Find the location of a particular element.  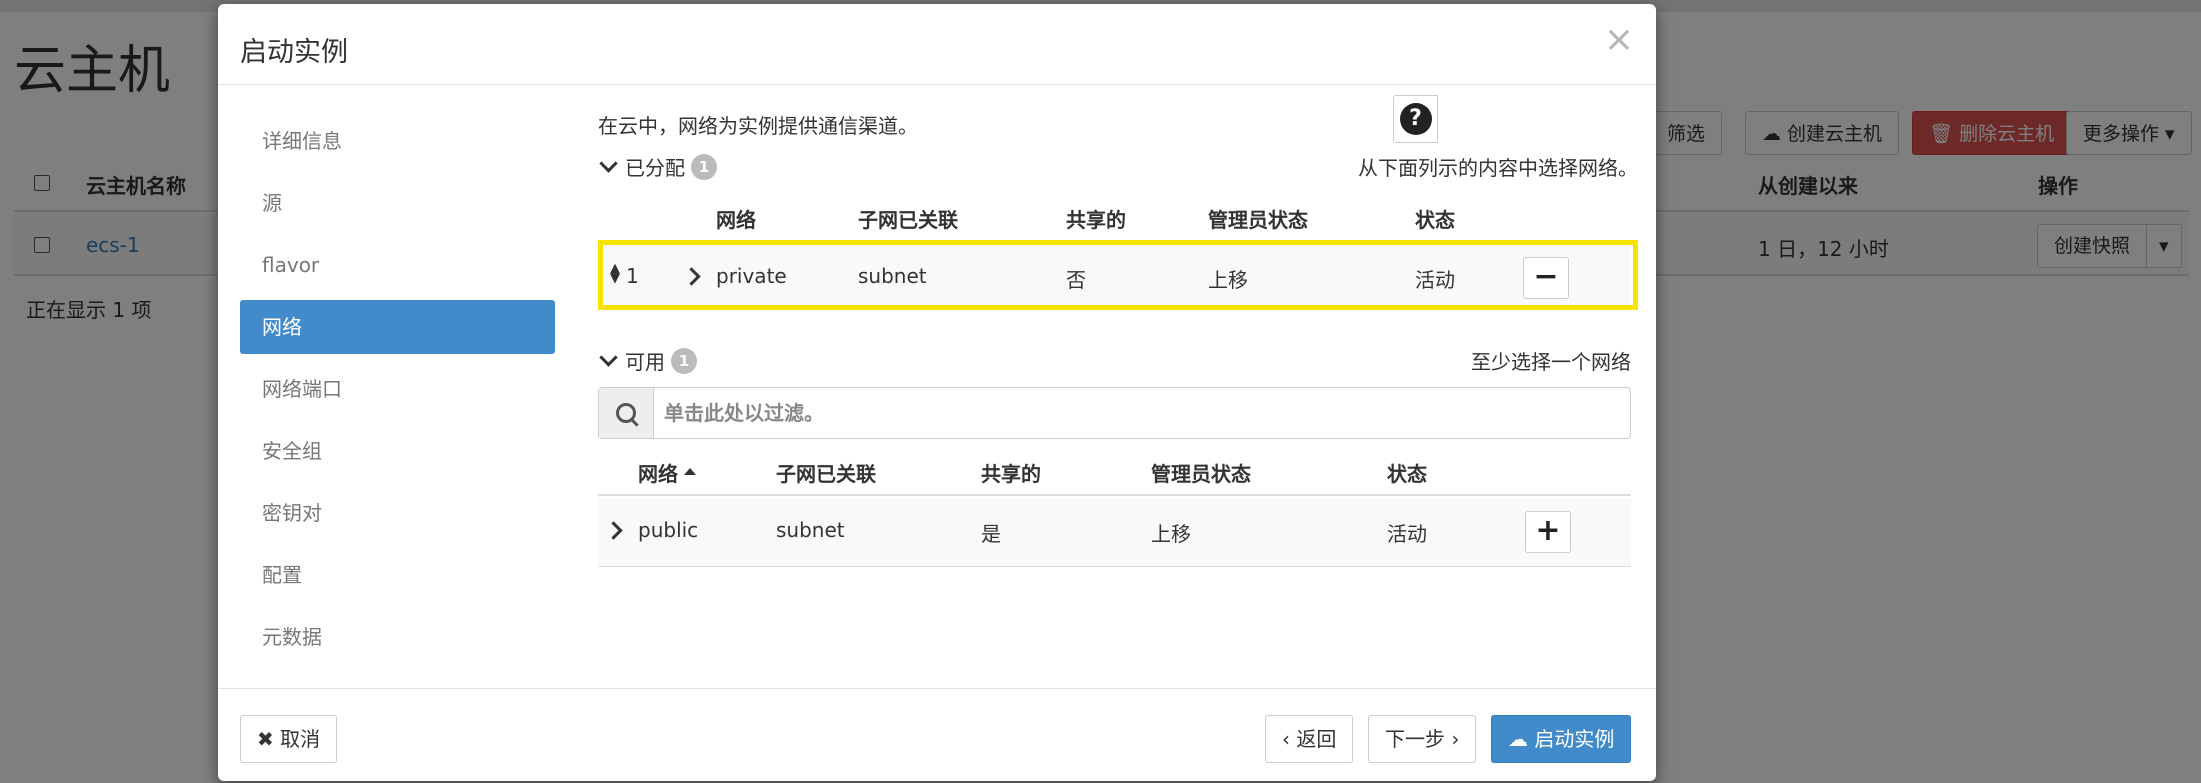

chevron-left-icon: ‹ is located at coordinates (1286, 739).